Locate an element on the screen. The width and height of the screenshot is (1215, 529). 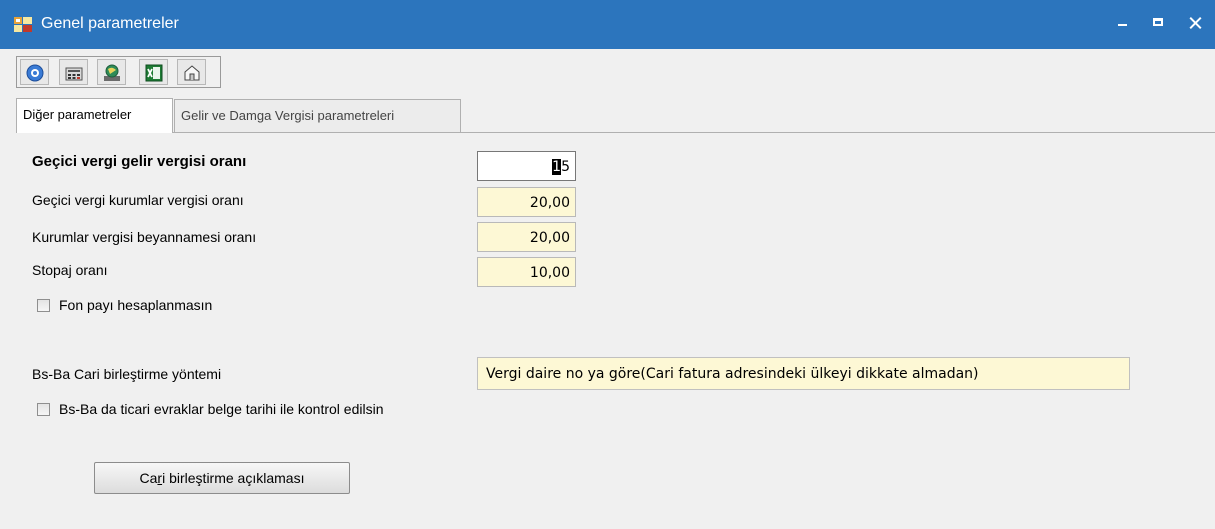
bsba-yontem-label: Bs-Ba Cari birleştirme yöntemi is located at coordinates (127, 374).